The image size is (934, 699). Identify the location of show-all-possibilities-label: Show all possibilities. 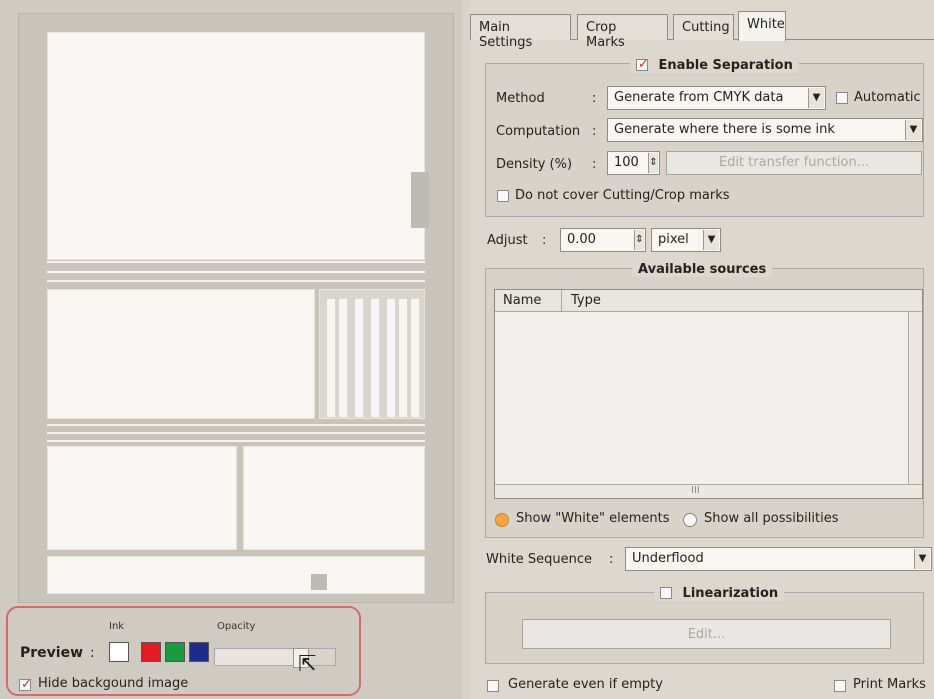
(771, 518).